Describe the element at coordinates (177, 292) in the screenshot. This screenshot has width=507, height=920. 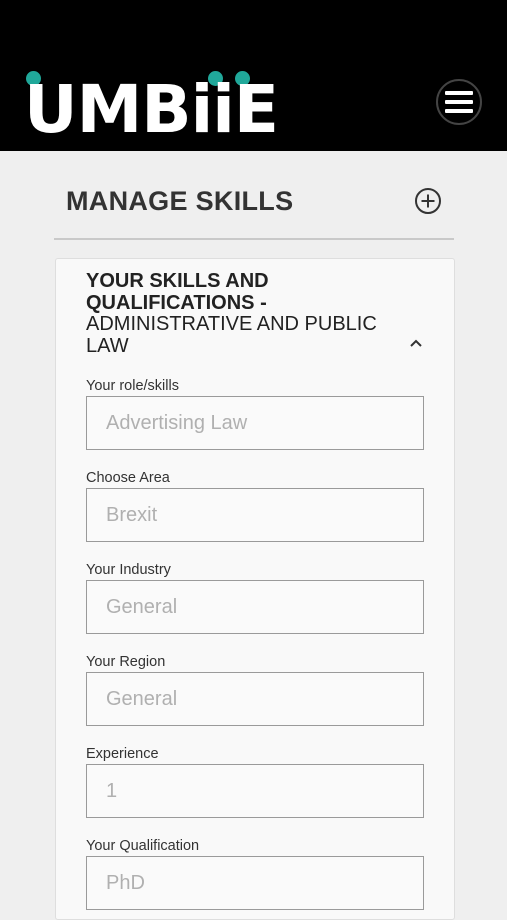
I see `card-title-heading: YOUR SKILLS AND QUALIFICATIONS -` at that location.